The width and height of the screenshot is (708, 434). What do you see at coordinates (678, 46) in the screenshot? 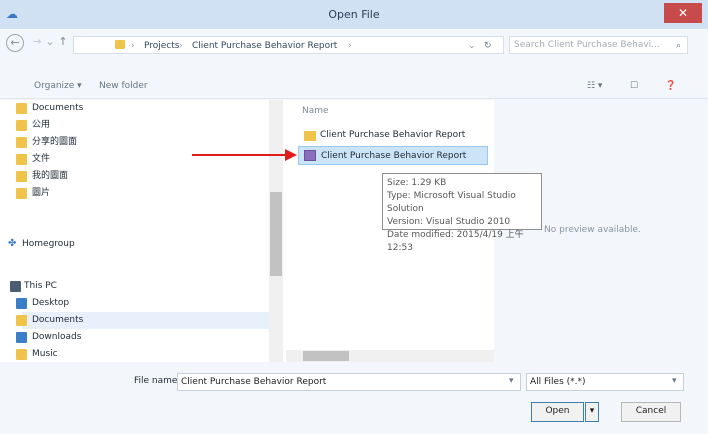
I see `search-icon: ⌕` at bounding box center [678, 46].